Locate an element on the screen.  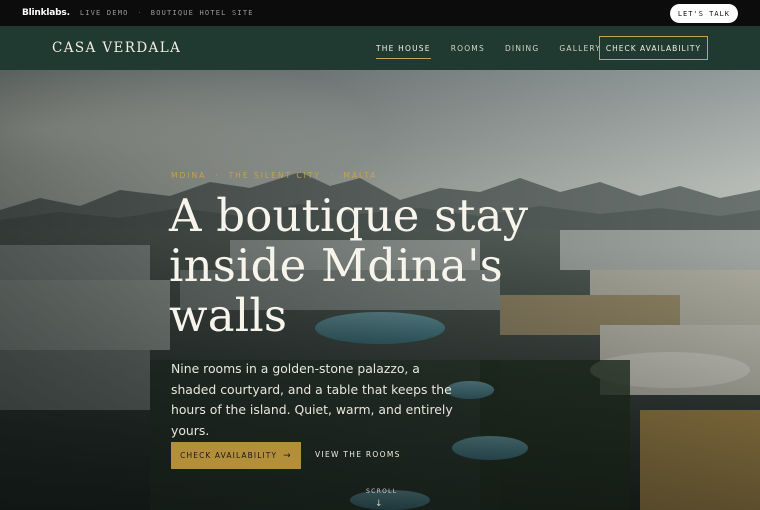
hero-check-availability-button: CHECK AVAILABILITY → is located at coordinates (236, 455).